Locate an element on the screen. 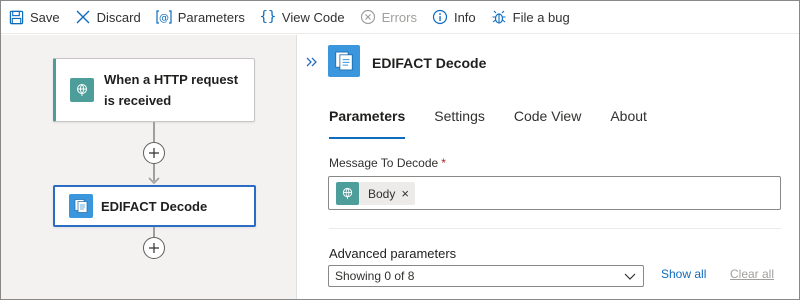 This screenshot has width=800, height=300. close-icon is located at coordinates (83, 17).